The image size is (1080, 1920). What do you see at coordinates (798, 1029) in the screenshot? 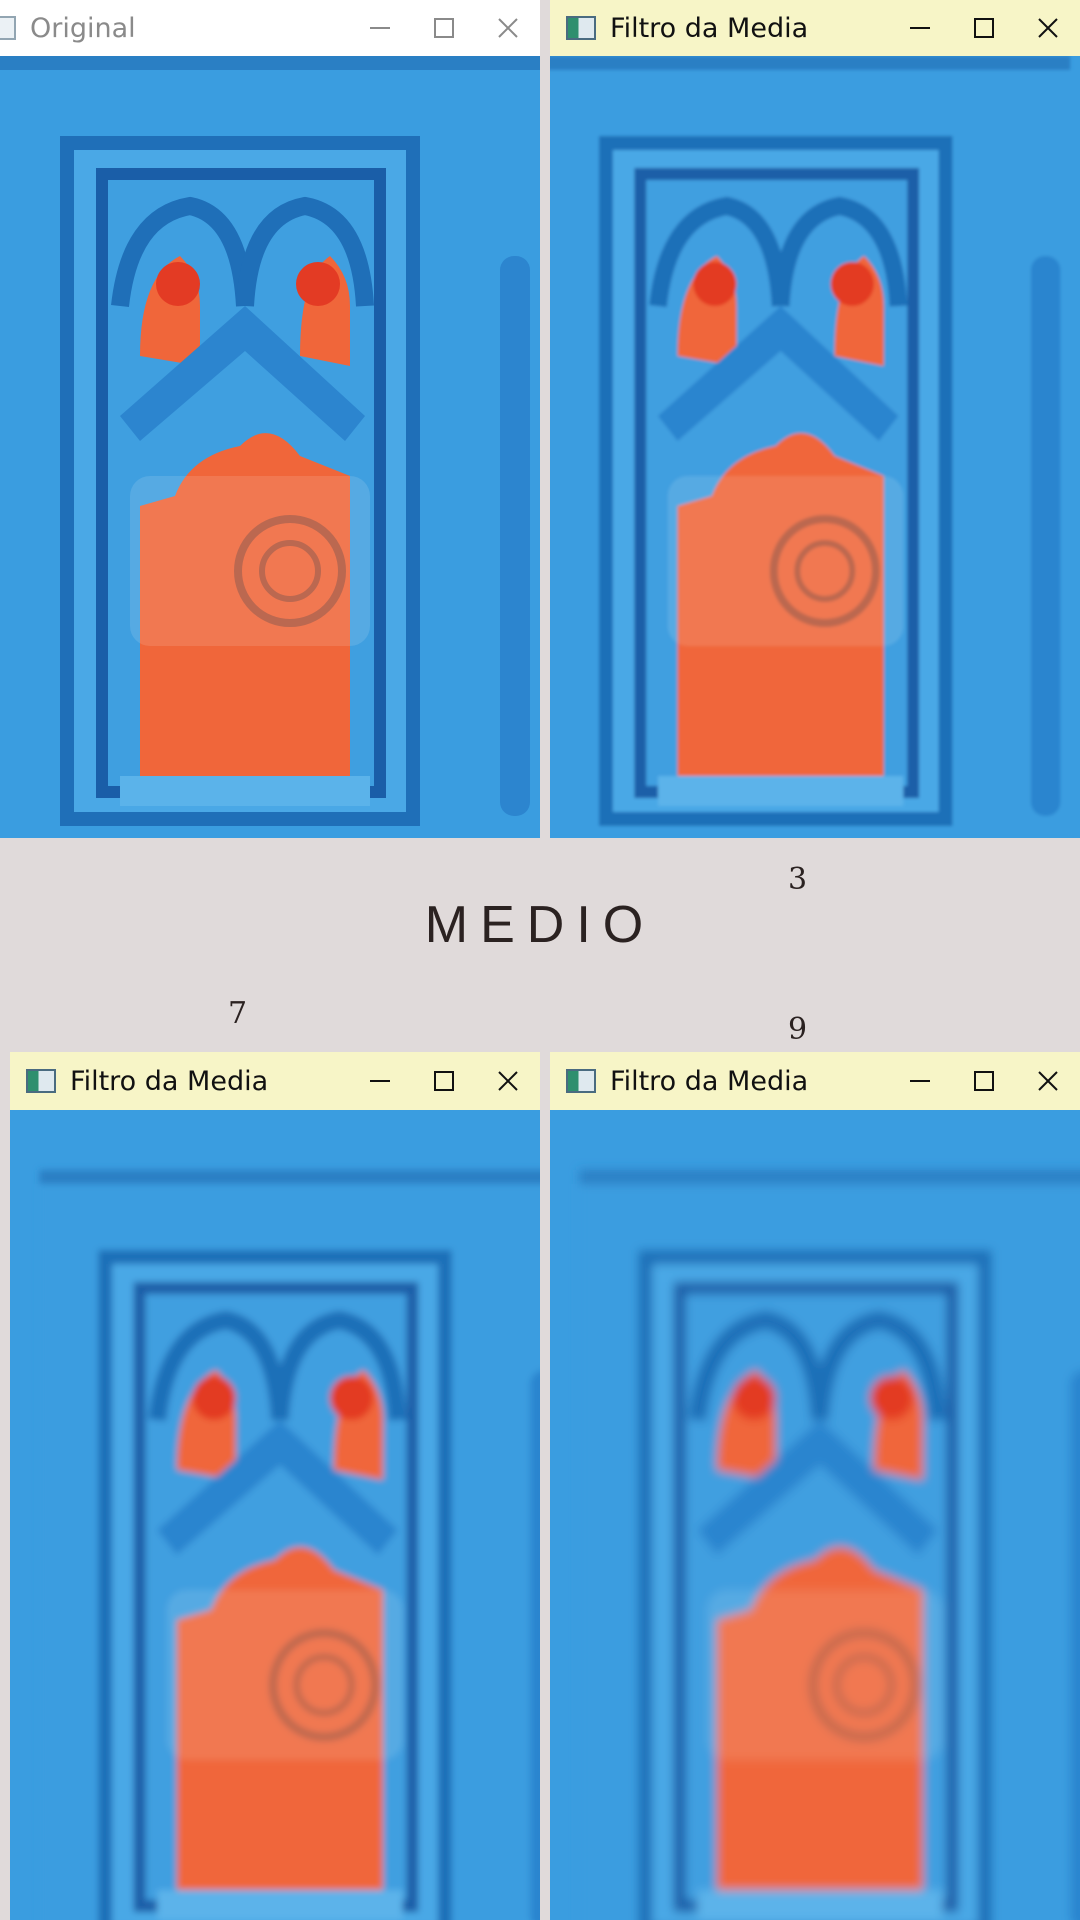
I see `kernel-size-9: 9` at bounding box center [798, 1029].